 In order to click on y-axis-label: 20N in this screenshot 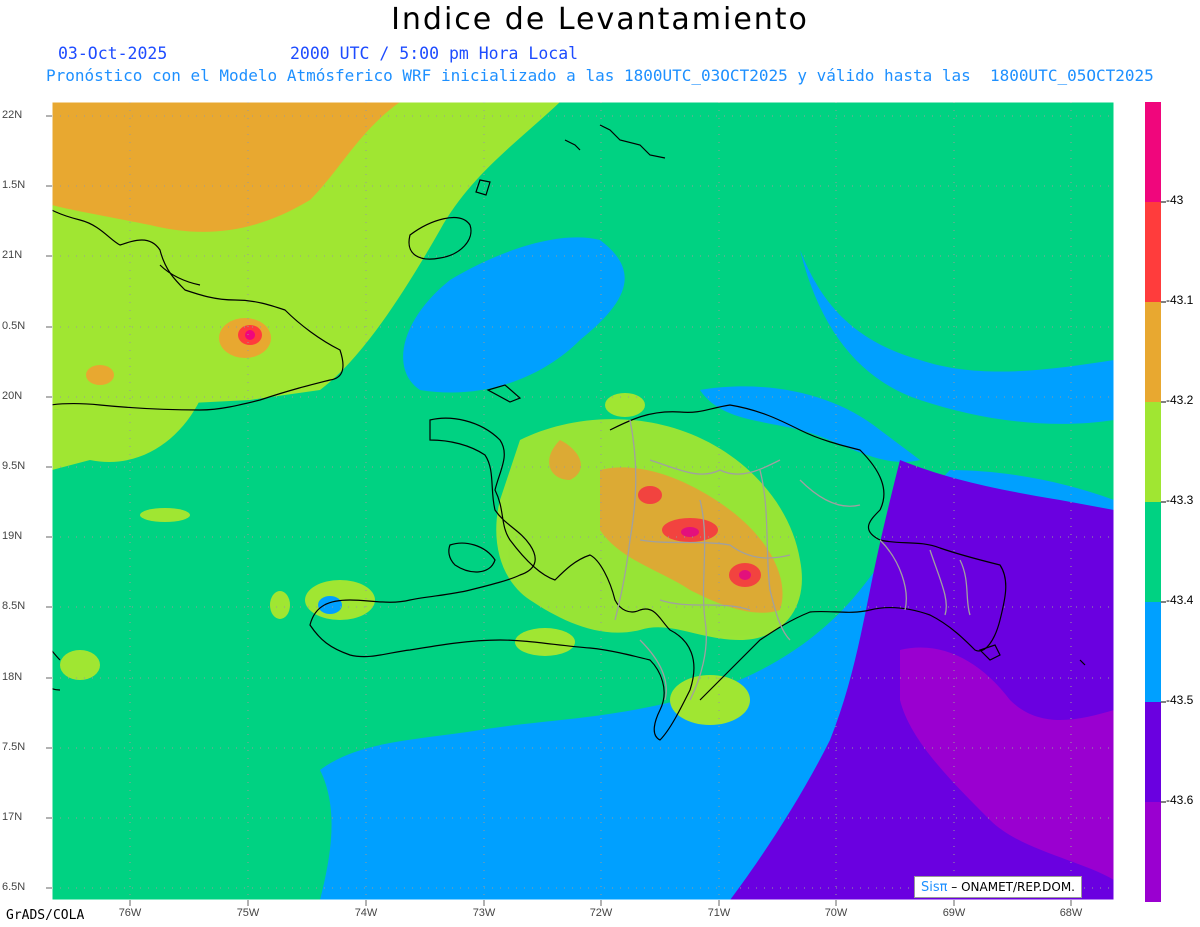, I will do `click(12, 396)`.